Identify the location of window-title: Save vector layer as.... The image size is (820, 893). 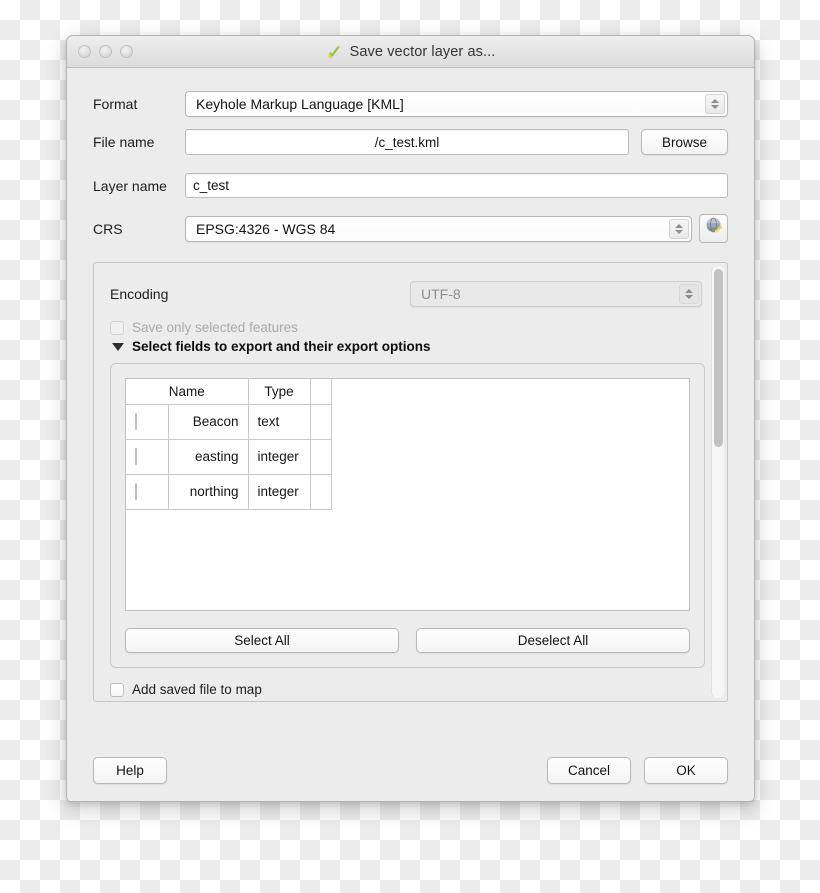
(422, 52).